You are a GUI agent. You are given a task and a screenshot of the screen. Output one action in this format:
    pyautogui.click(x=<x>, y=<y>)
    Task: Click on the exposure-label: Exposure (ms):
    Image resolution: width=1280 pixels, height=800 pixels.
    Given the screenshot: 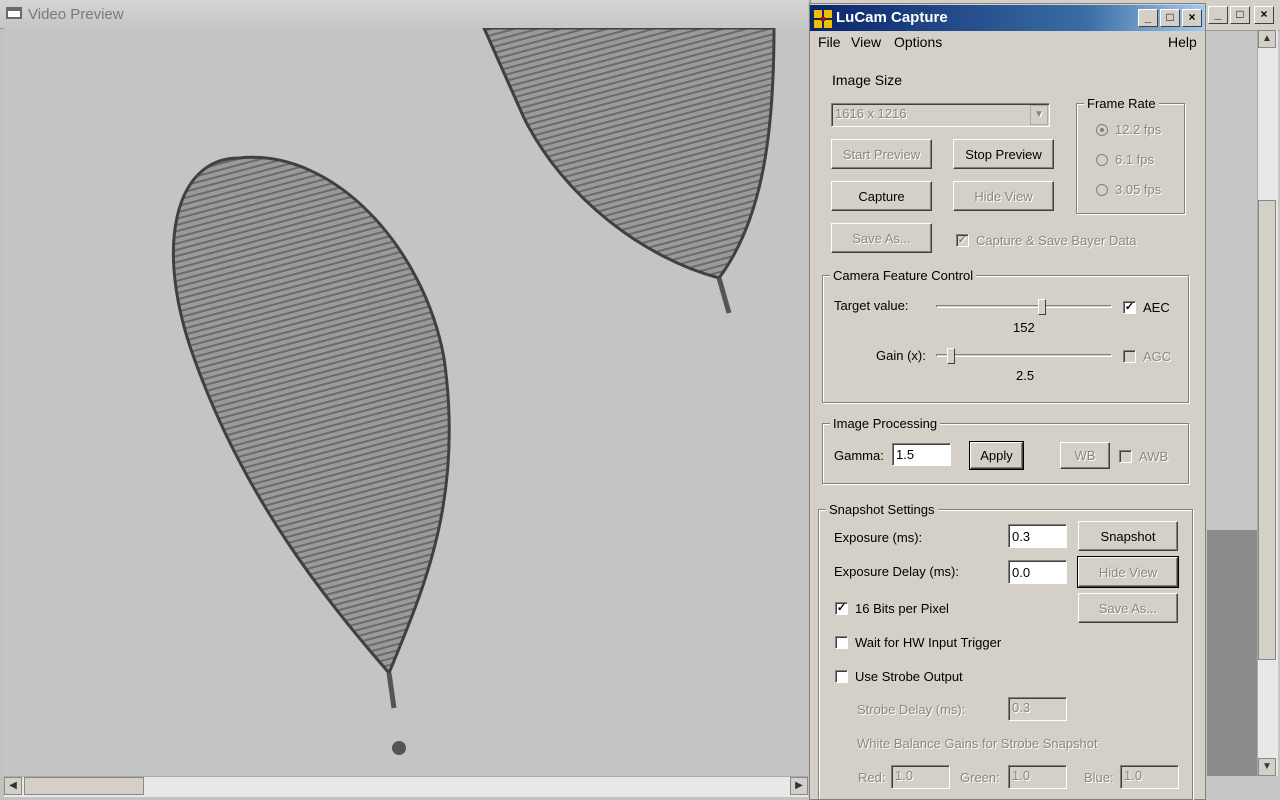 What is the action you would take?
    pyautogui.click(x=878, y=537)
    